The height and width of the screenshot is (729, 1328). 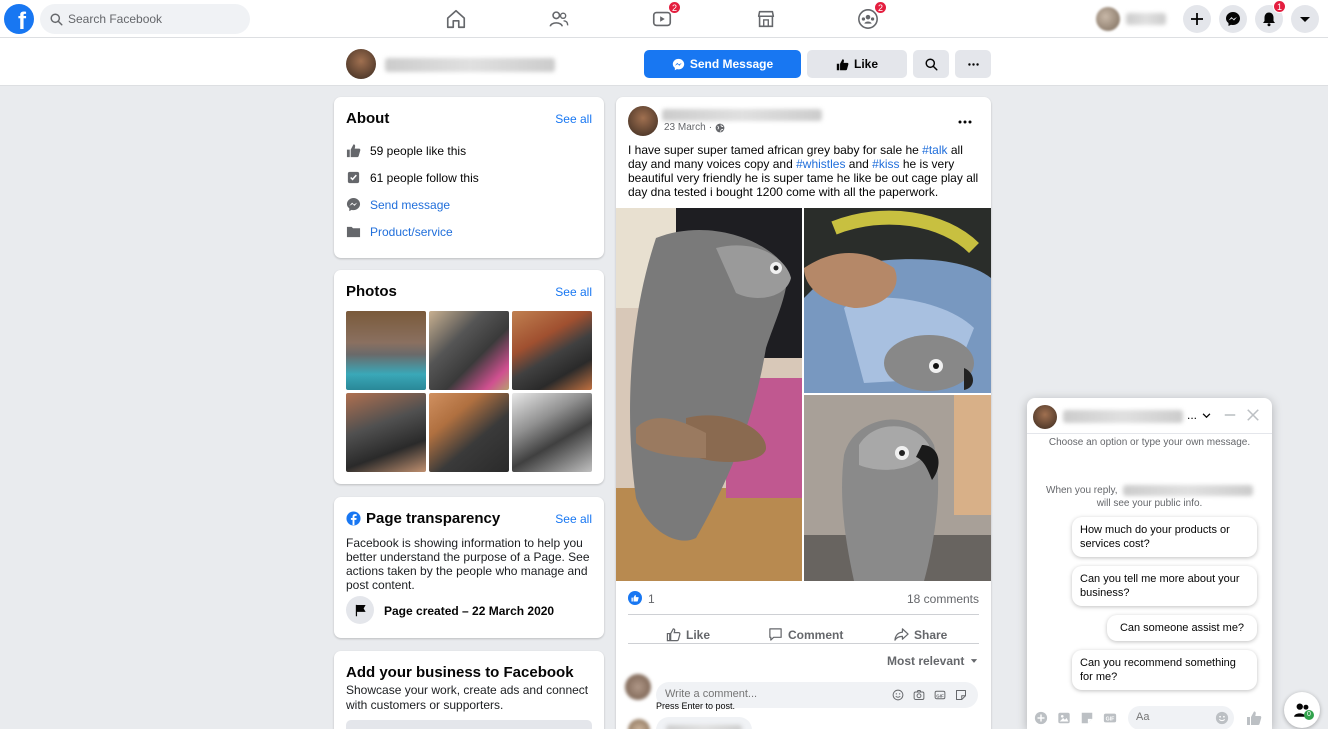 I want to click on chat-page-avatar, so click(x=1045, y=417).